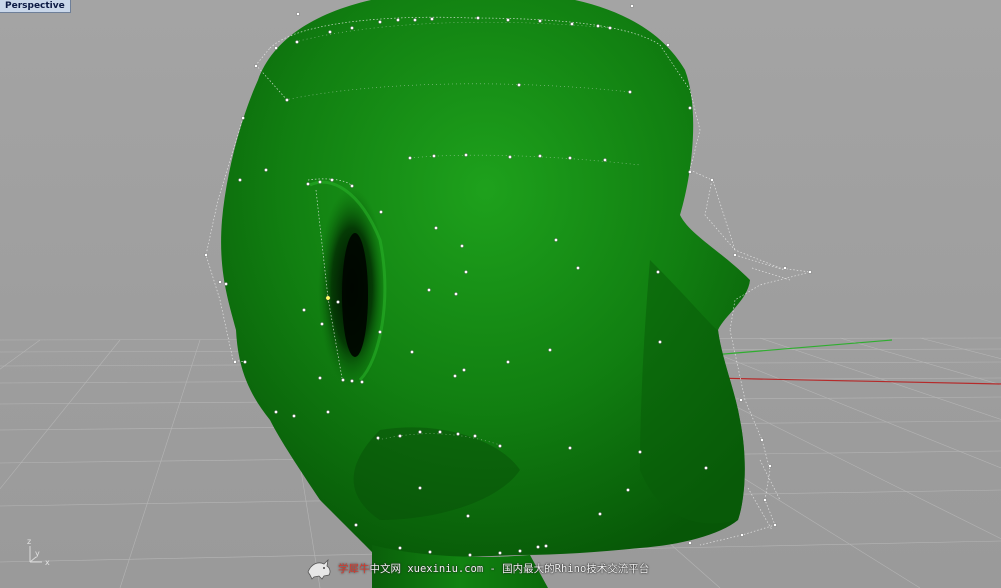 The width and height of the screenshot is (1001, 588). What do you see at coordinates (354, 568) in the screenshot?
I see `watermark-brand: 学犀牛` at bounding box center [354, 568].